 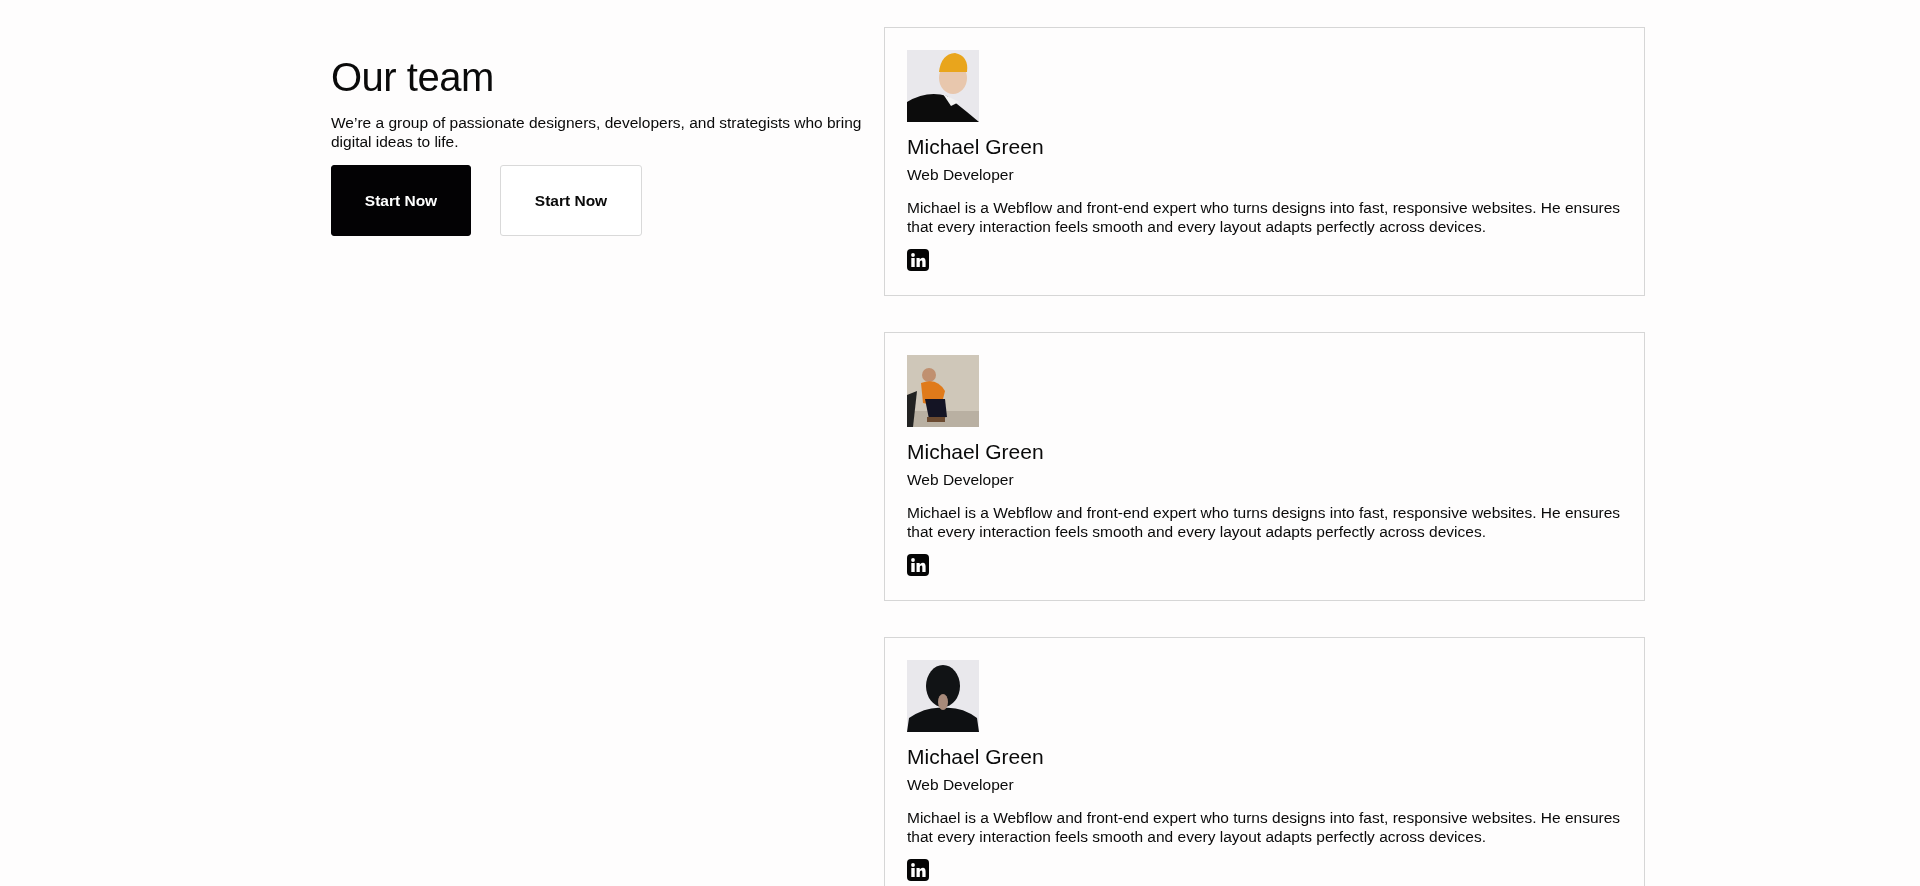 I want to click on intro-text: We’re a group of passionate designers, developers, and strategists who bring digital ideas to life., so click(x=597, y=132).